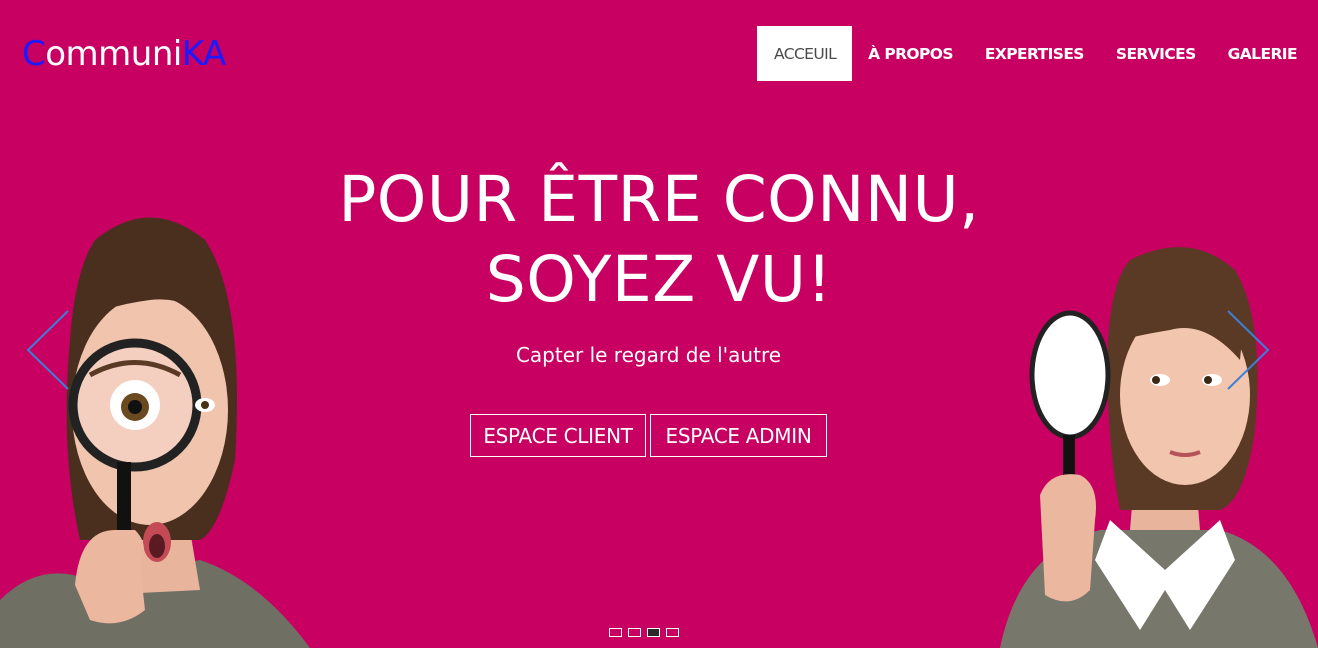 This screenshot has height=648, width=1318. Describe the element at coordinates (1262, 53) in the screenshot. I see `nav-item-galerie: GALERIE` at that location.